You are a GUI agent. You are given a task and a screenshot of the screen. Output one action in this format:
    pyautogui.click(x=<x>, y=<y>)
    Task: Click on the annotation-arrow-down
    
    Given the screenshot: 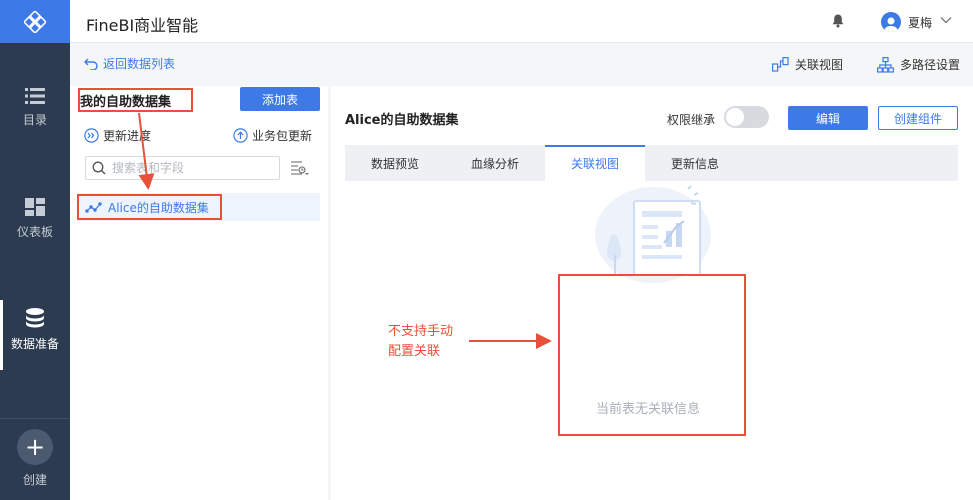 What is the action you would take?
    pyautogui.click(x=146, y=151)
    